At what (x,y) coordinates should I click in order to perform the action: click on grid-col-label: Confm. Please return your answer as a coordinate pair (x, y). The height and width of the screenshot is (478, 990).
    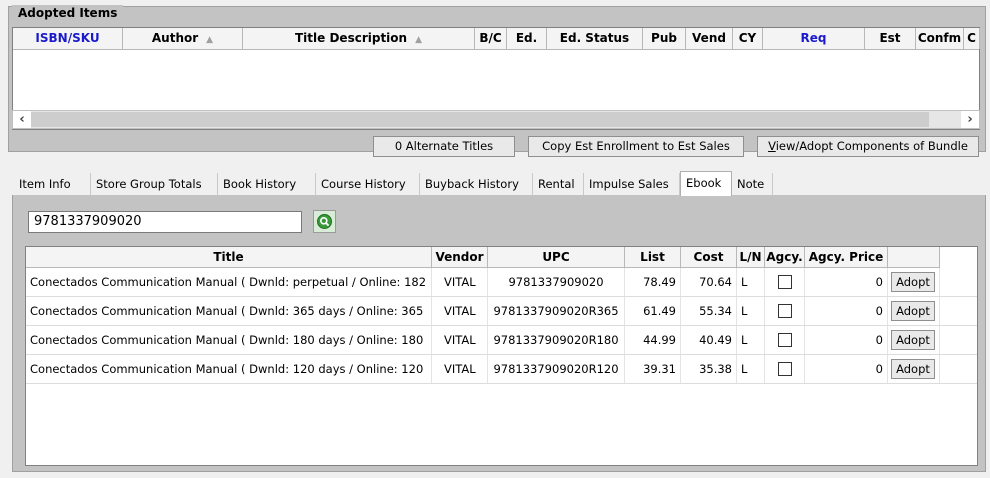
    Looking at the image, I should click on (939, 38).